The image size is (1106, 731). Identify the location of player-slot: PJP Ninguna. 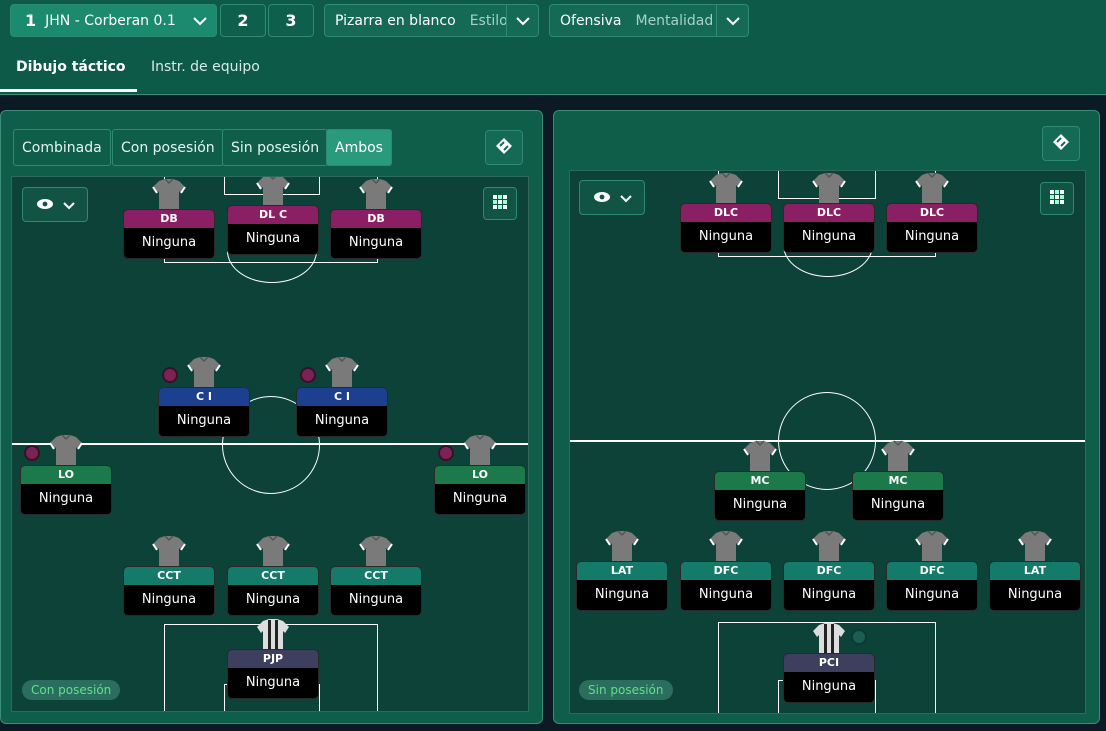
(273, 658).